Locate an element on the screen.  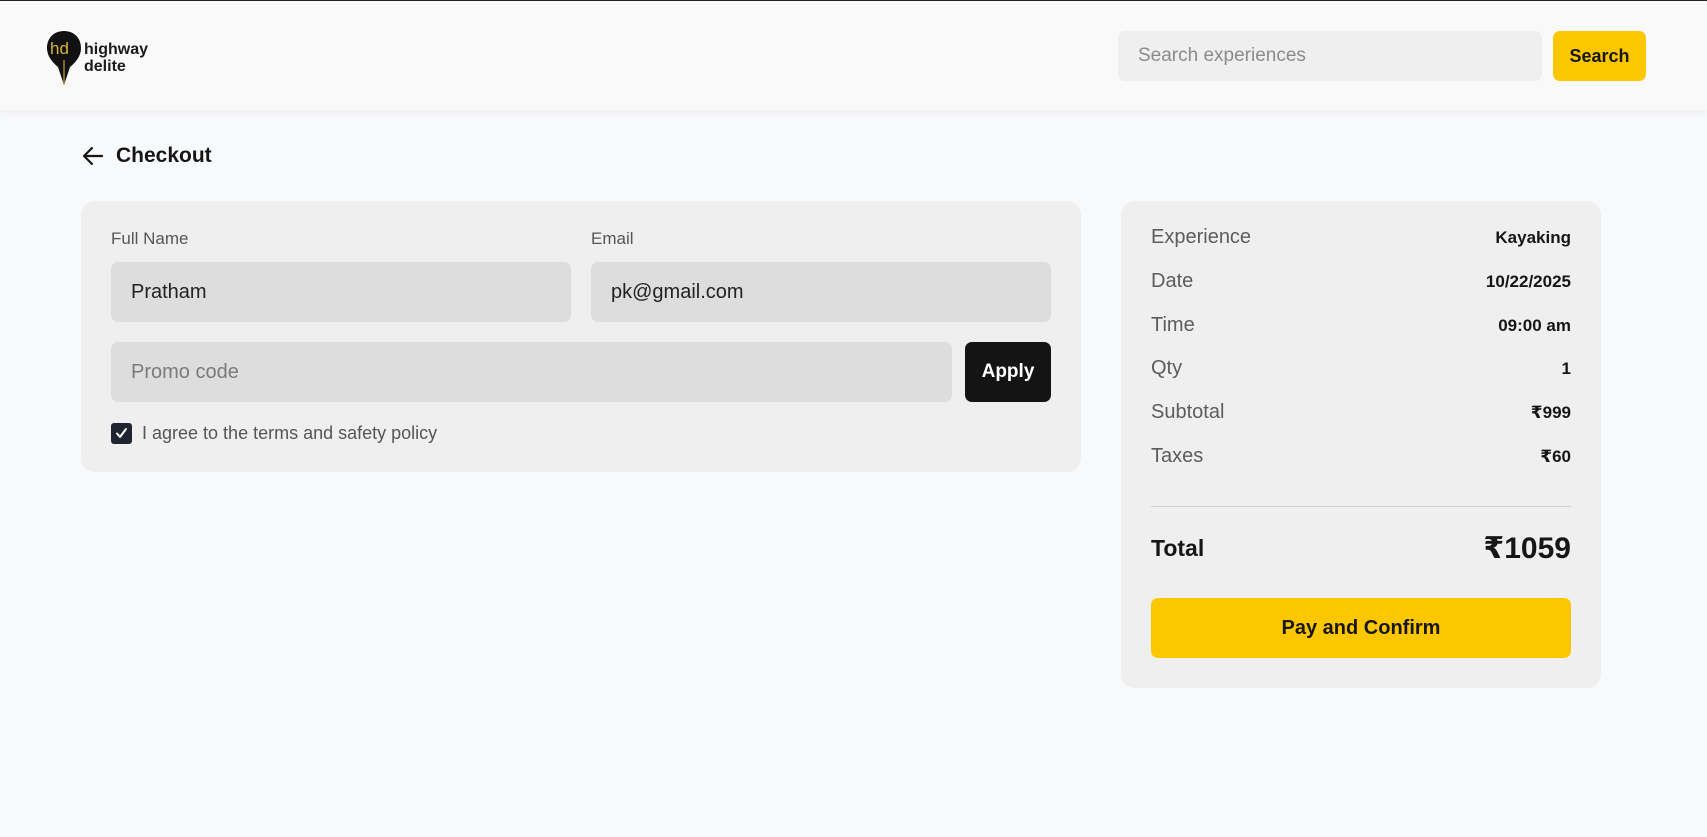
brand-name: highway delite is located at coordinates (116, 58).